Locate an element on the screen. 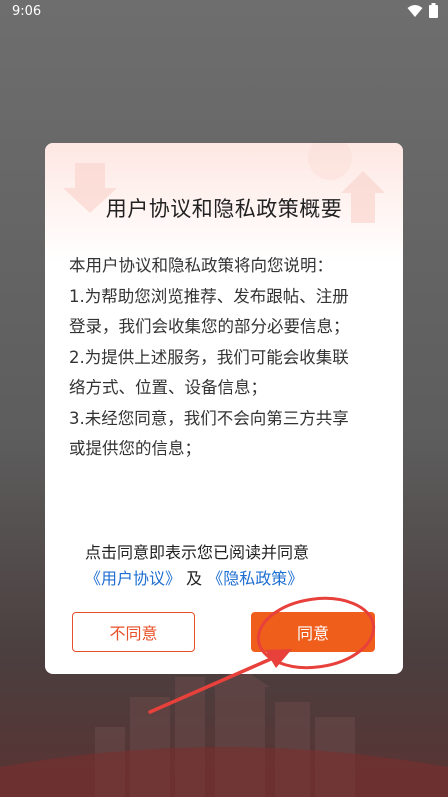  consent-links-line: 《用户协议》 及 《隐私政策》 is located at coordinates (235, 579).